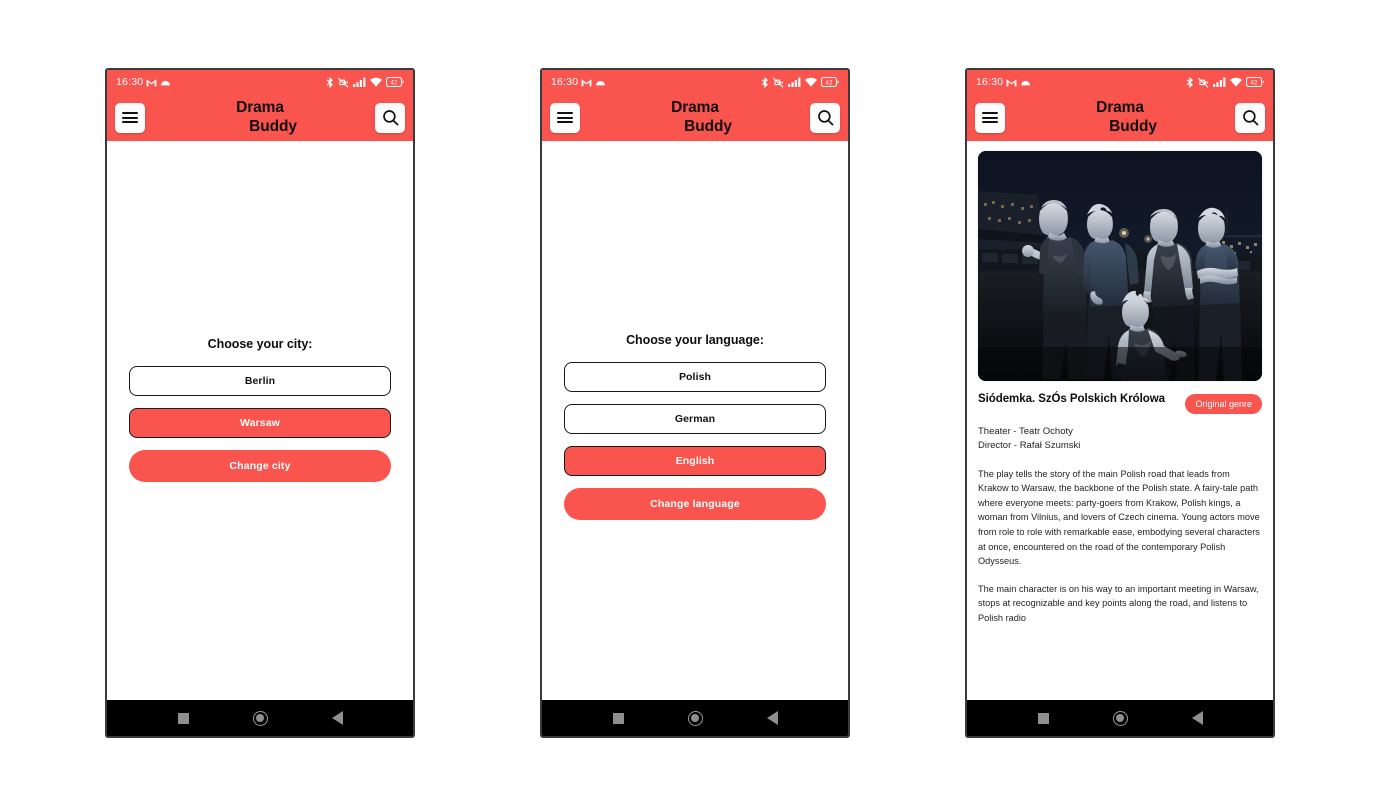 This screenshot has width=1400, height=805. I want to click on battery-level-text: 42, so click(394, 83).